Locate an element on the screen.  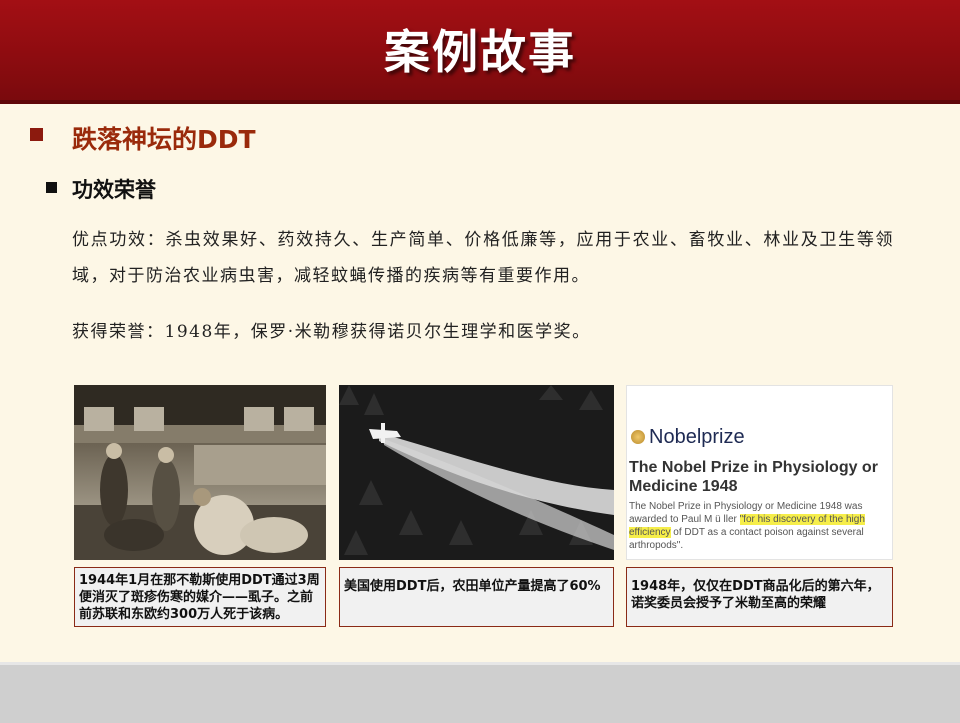
nobel-medal-icon is located at coordinates (638, 437).